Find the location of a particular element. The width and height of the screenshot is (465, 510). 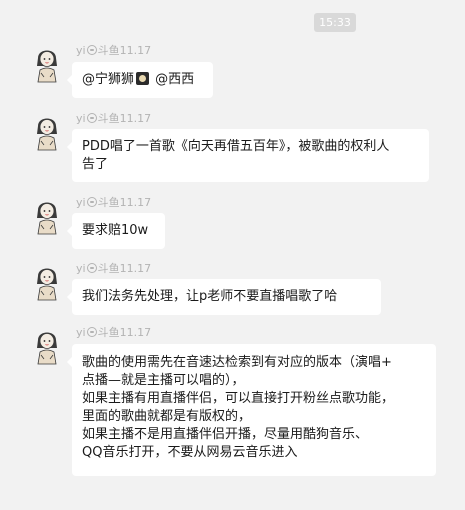

message-line: 里面的歌曲就都是有版权的， is located at coordinates (167, 416).